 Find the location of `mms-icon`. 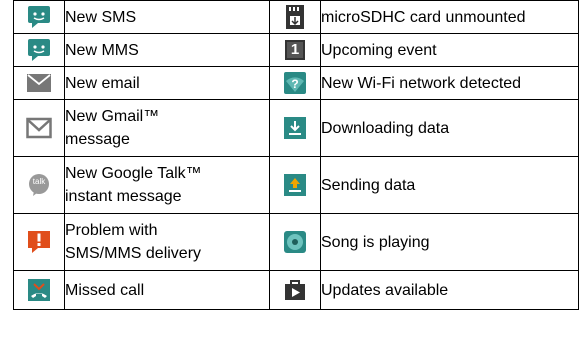

mms-icon is located at coordinates (39, 50).